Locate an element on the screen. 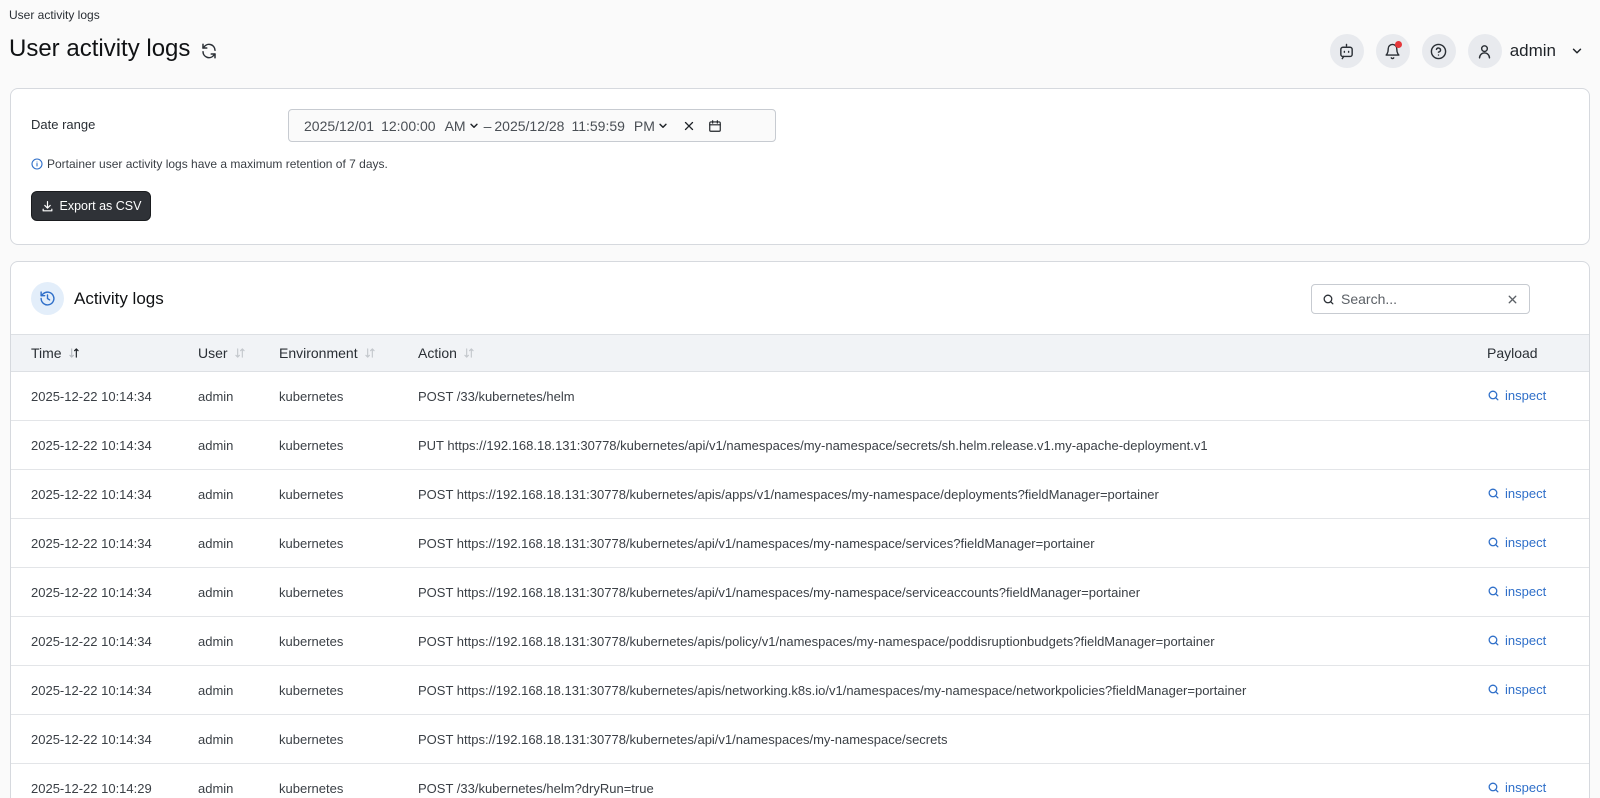 Image resolution: width=1600 pixels, height=798 pixels. header-actions: admin is located at coordinates (1456, 51).